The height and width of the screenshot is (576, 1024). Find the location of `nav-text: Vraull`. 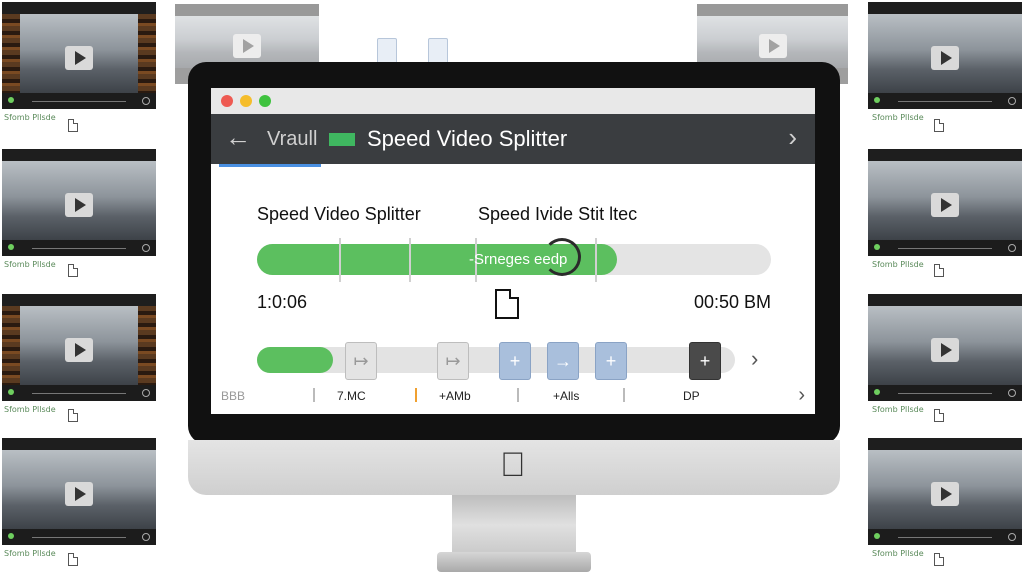

nav-text: Vraull is located at coordinates (292, 139).